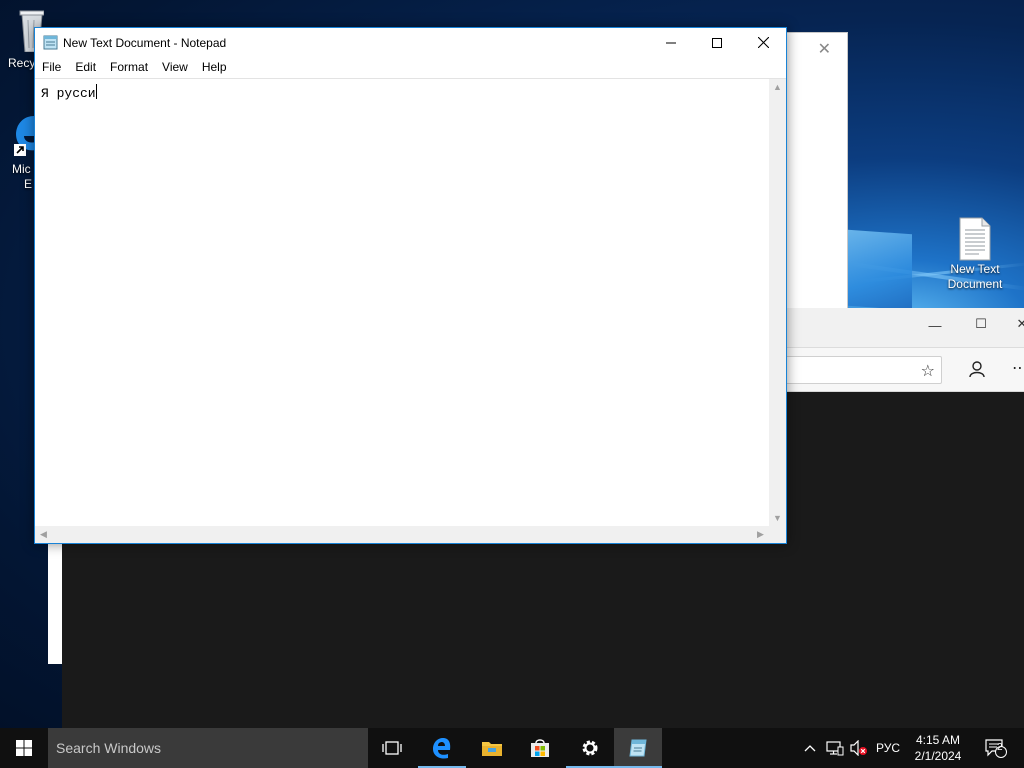  I want to click on menu-file: File, so click(51, 67).